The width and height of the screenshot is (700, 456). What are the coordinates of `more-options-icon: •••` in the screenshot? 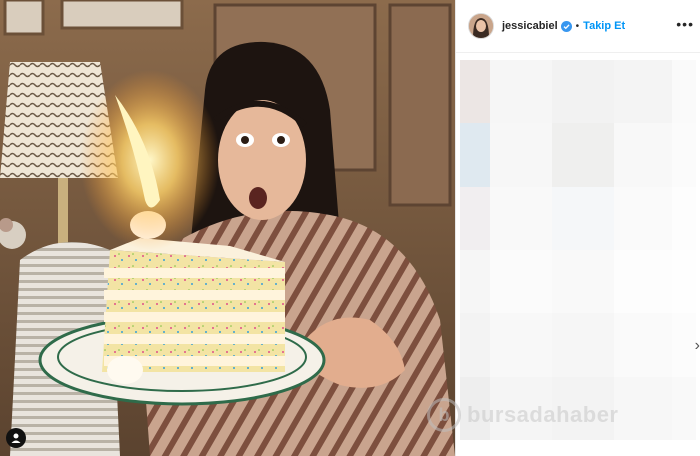 It's located at (685, 24).